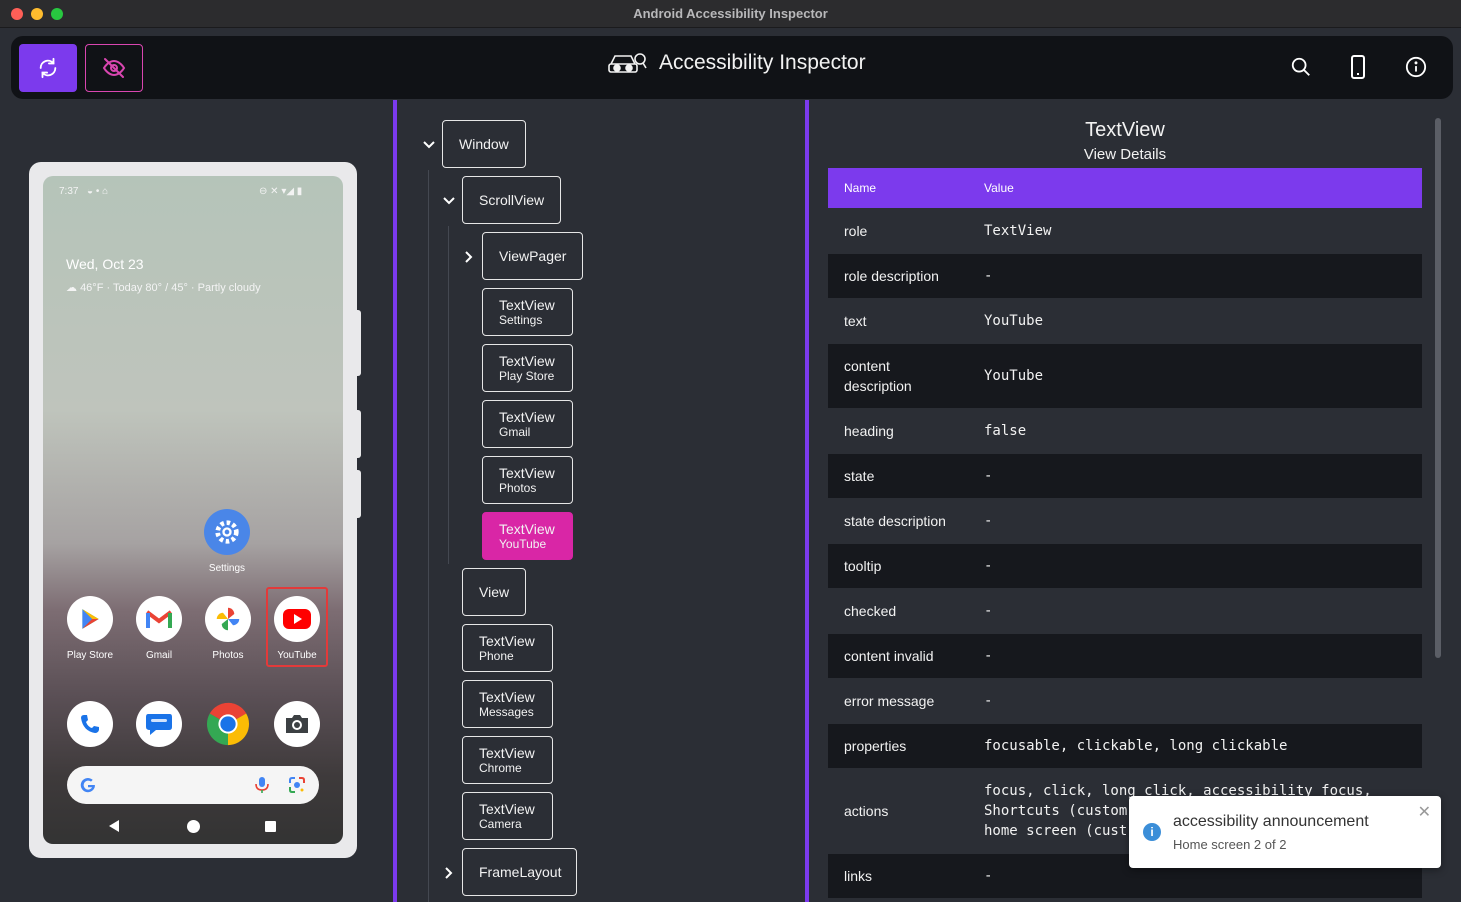 The width and height of the screenshot is (1461, 902). I want to click on app-settings: Settings, so click(227, 541).